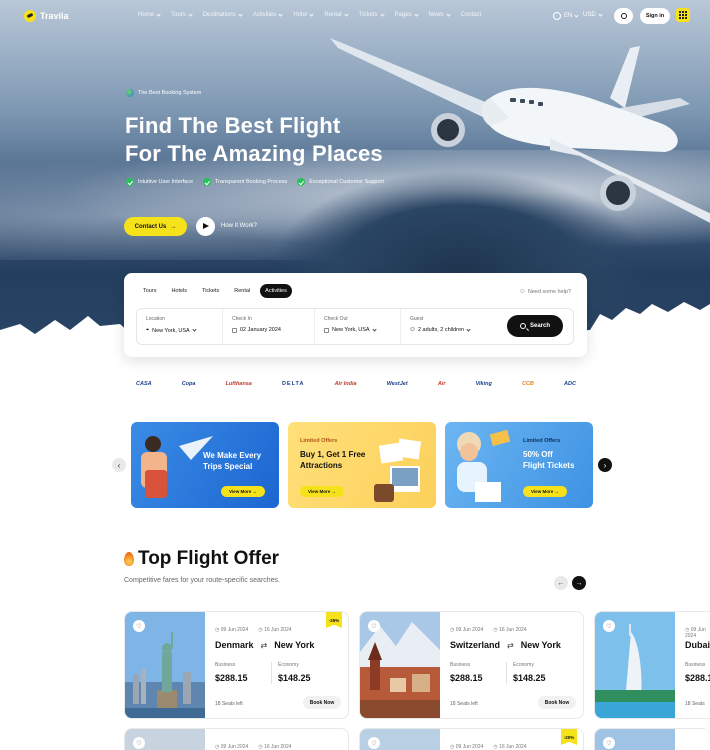 The height and width of the screenshot is (750, 710). Describe the element at coordinates (683, 15) in the screenshot. I see `menu-grid-button` at that location.